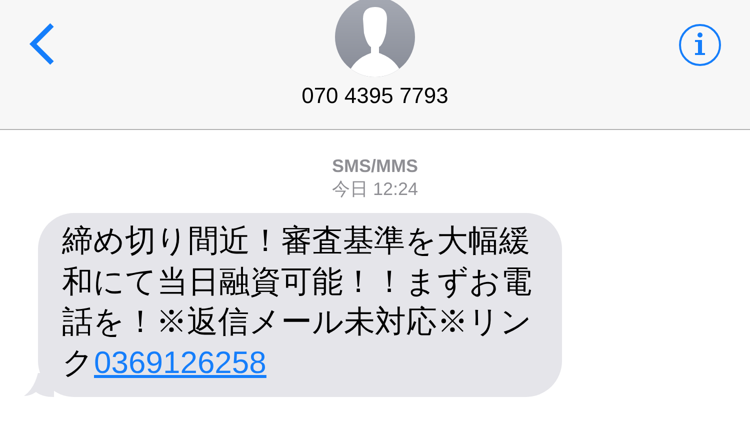 This screenshot has height=432, width=750. Describe the element at coordinates (700, 45) in the screenshot. I see `info-icon` at that location.